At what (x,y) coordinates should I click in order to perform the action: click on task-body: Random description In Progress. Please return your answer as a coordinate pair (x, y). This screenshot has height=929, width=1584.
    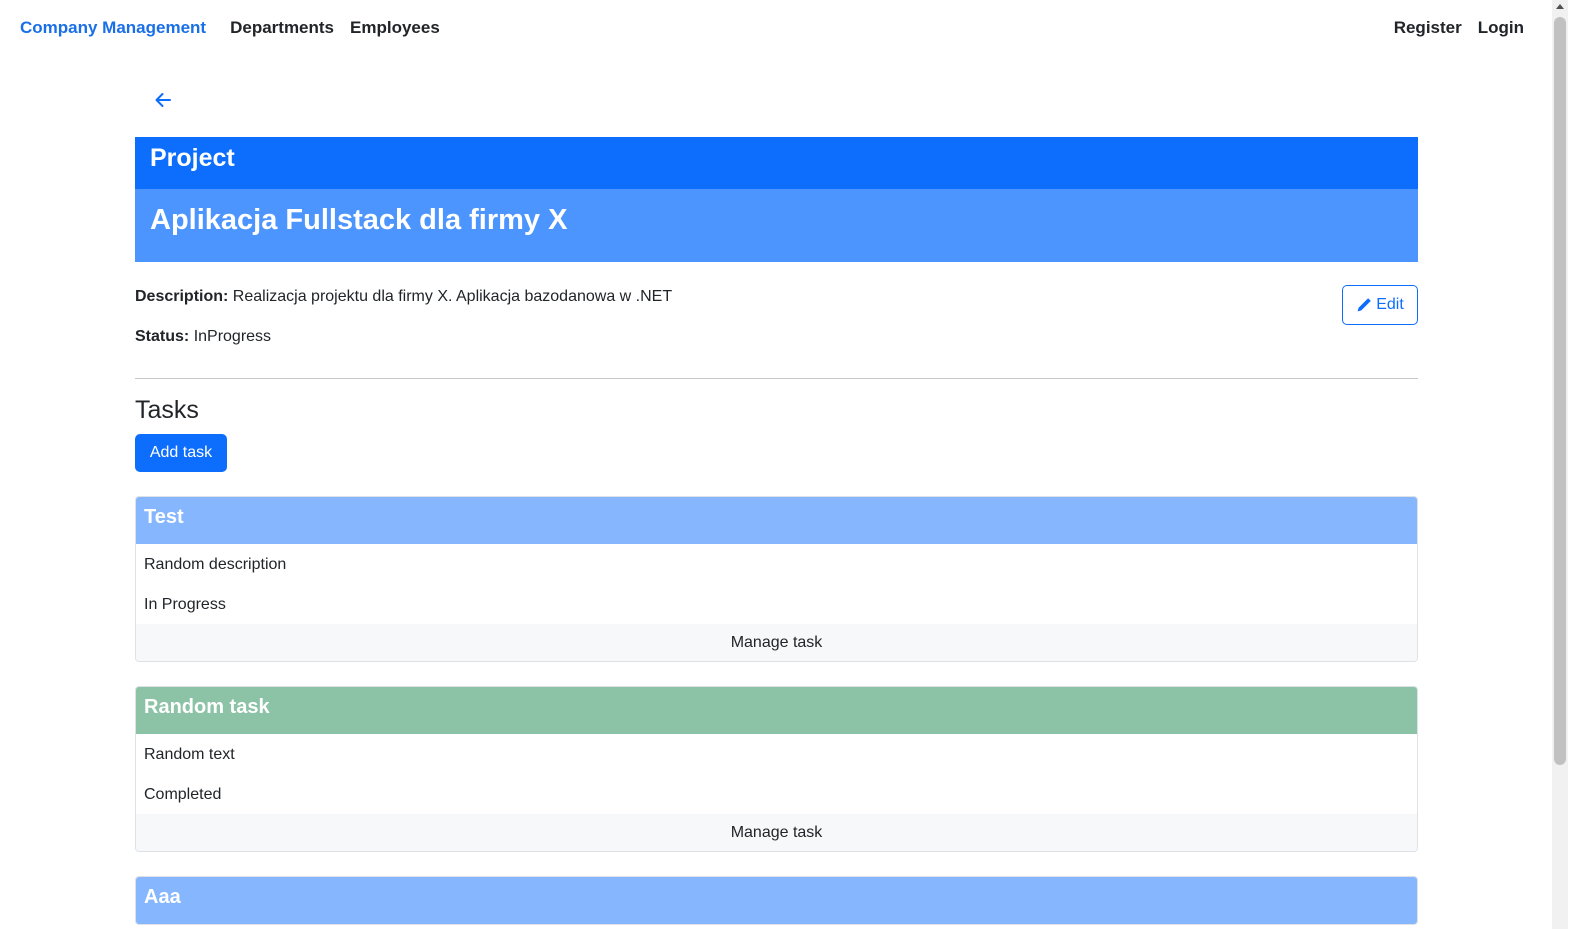
    Looking at the image, I should click on (776, 580).